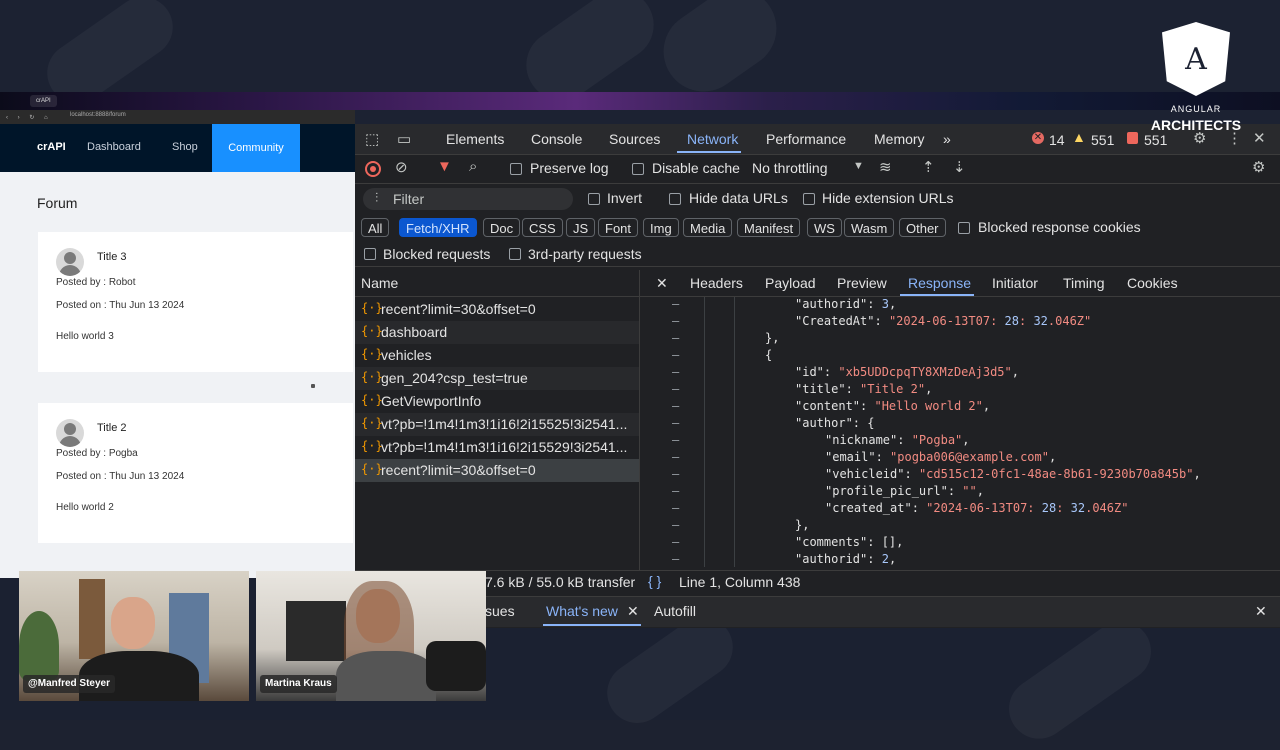 The width and height of the screenshot is (1280, 750). Describe the element at coordinates (869, 227) in the screenshot. I see `type-wasm: Wasm` at that location.